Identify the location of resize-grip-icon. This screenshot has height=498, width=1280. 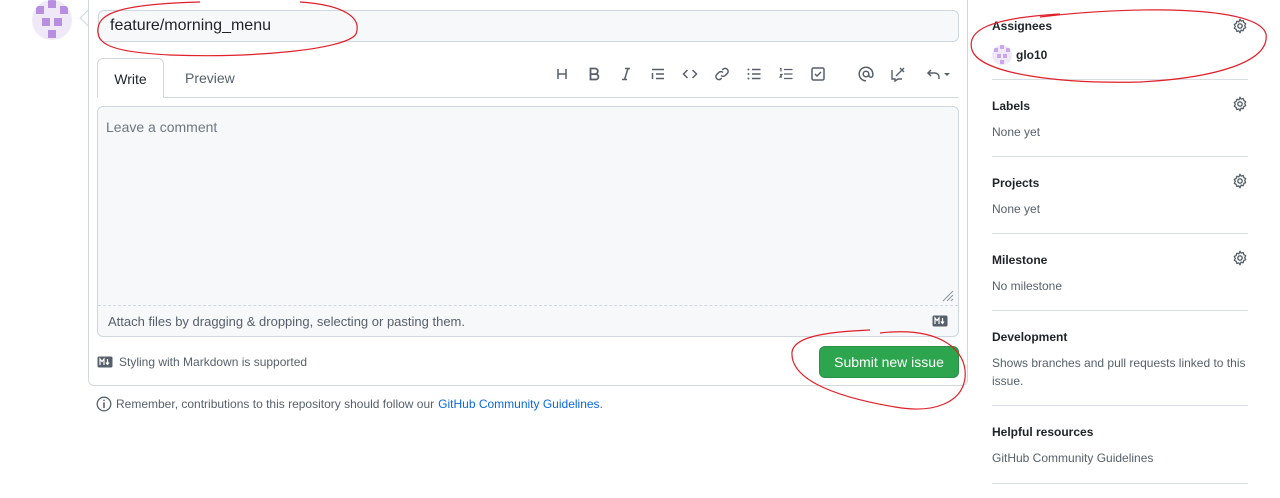
(948, 296).